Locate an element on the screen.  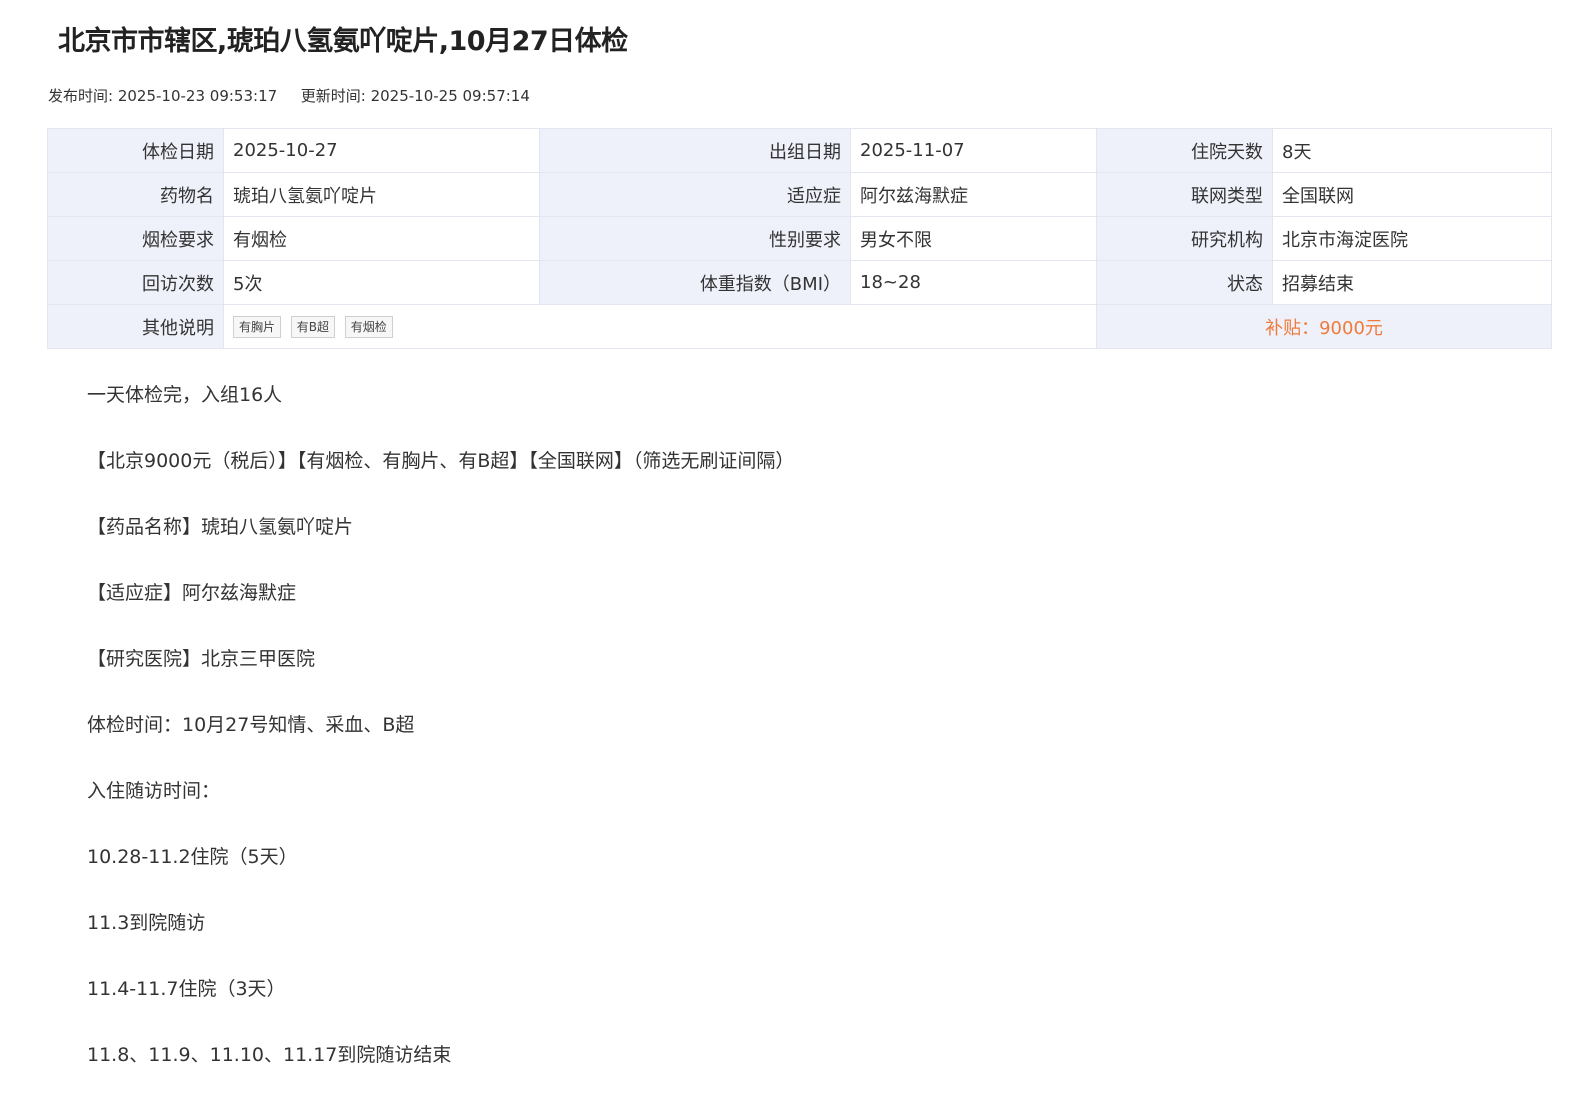
tag: 有B超 is located at coordinates (312, 326).